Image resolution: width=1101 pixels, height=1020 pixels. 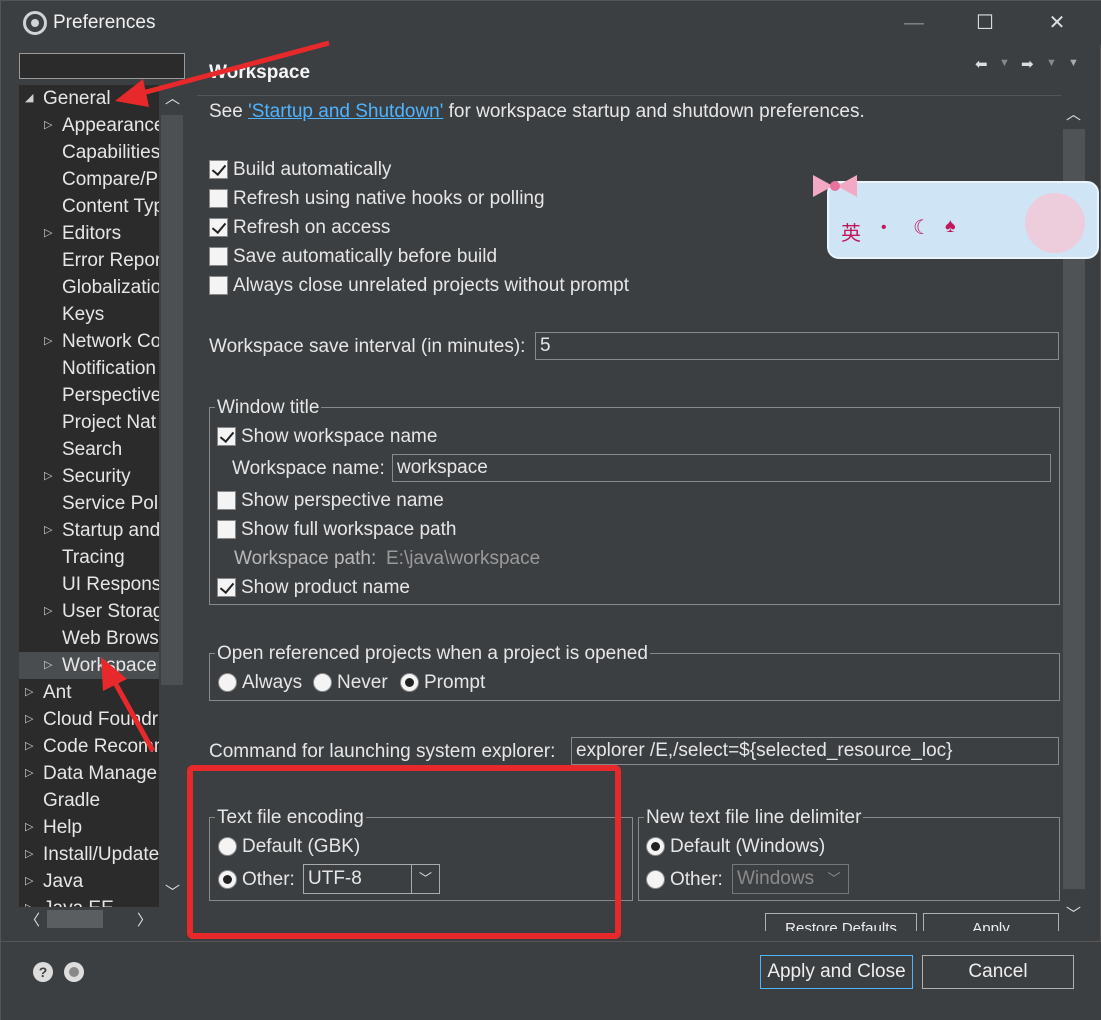 I want to click on open-referenced-always-radio, so click(x=227, y=682).